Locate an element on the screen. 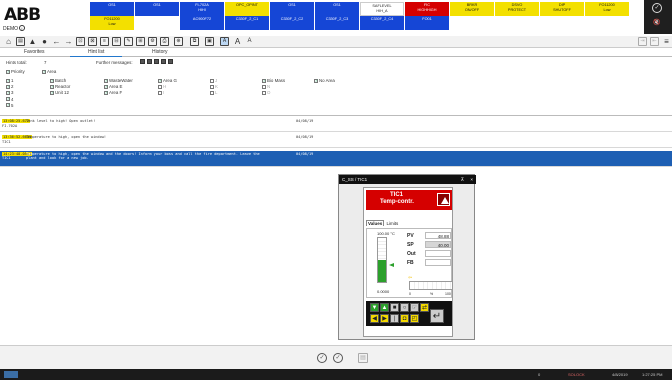  alarm-band-cell: FI-702A HIHI is located at coordinates (202, 9).